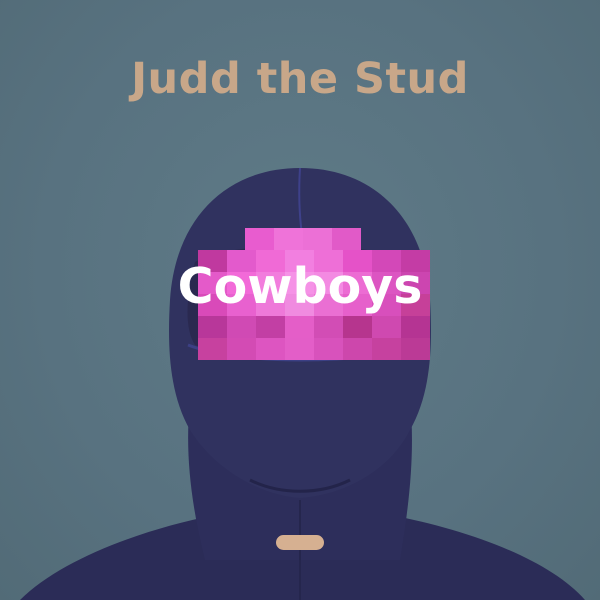  What do you see at coordinates (300, 286) in the screenshot?
I see `album-title: Cowboys` at bounding box center [300, 286].